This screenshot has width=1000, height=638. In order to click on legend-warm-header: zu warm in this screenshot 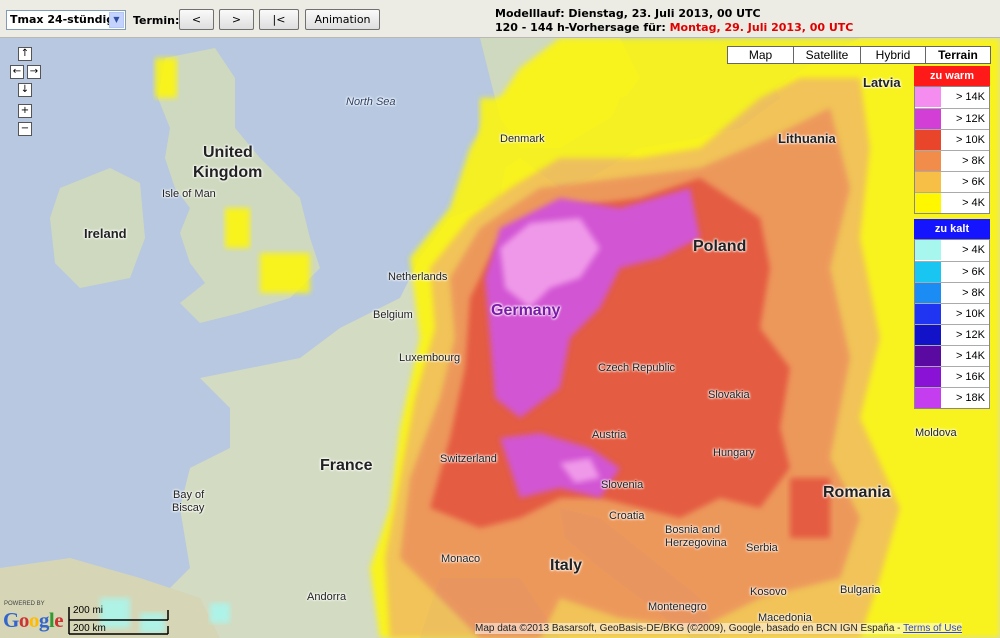, I will do `click(952, 76)`.